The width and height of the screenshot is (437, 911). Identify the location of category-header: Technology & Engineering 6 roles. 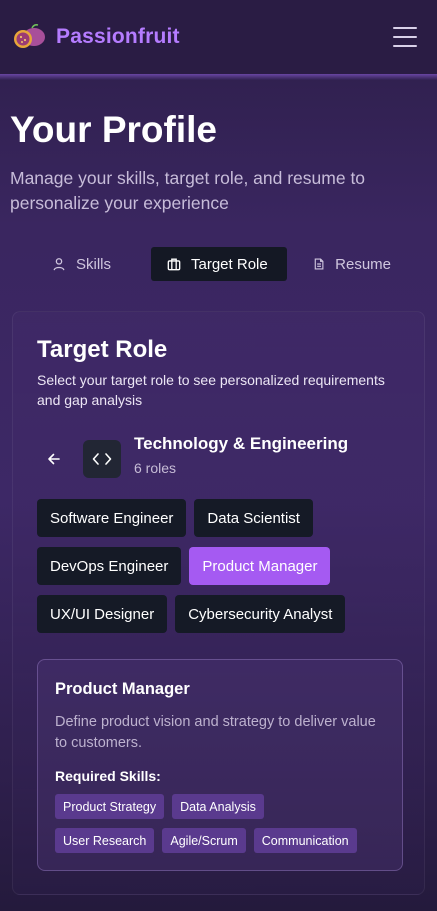
(192, 456).